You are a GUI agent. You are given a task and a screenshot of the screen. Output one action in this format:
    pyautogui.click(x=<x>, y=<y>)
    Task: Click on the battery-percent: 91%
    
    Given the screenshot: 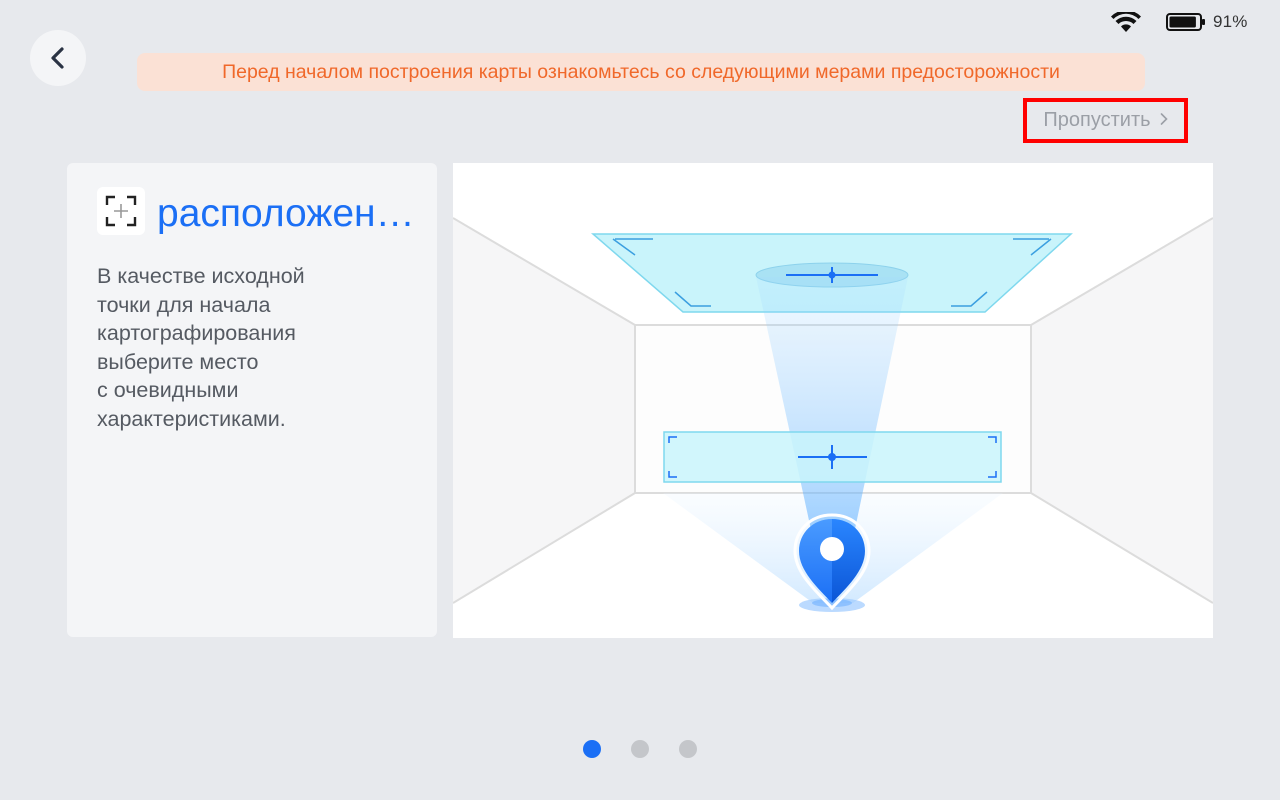 What is the action you would take?
    pyautogui.click(x=1230, y=21)
    